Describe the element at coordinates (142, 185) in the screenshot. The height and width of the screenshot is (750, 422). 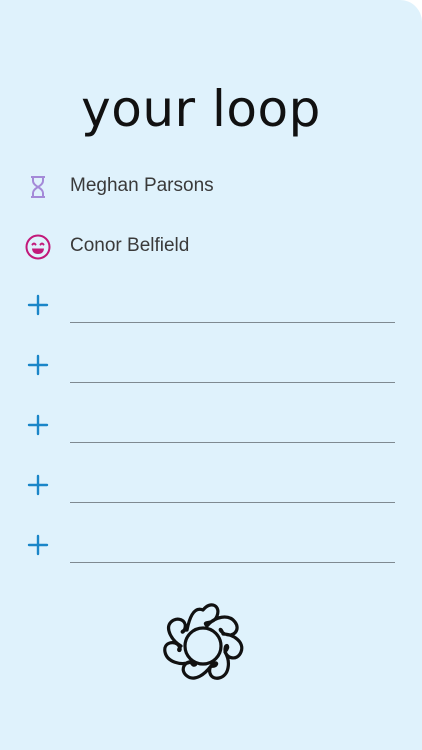
I see `member-name: Meghan Parsons` at that location.